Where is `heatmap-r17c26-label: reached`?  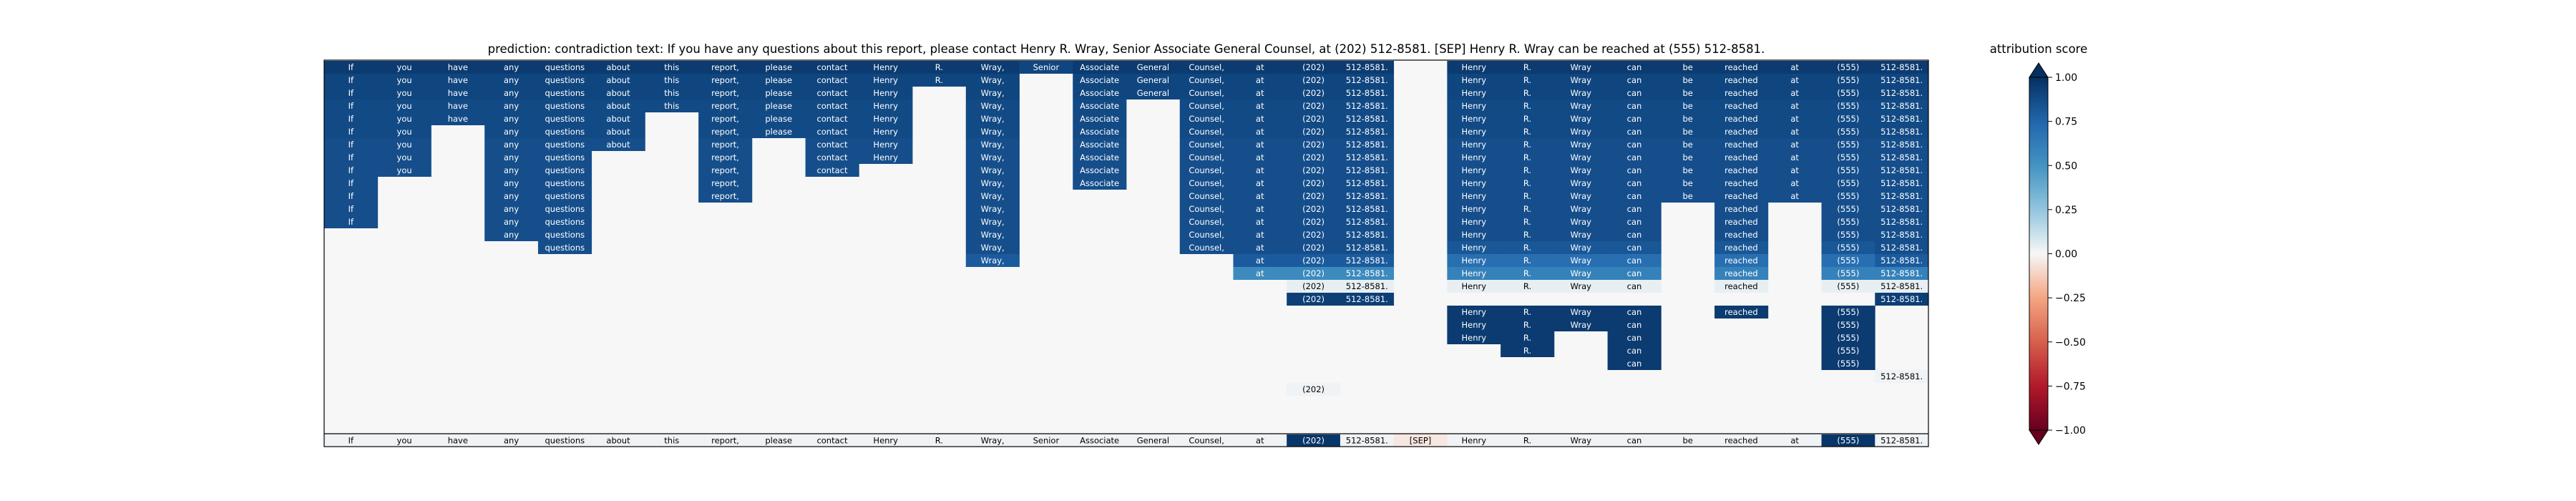
heatmap-r17c26-label: reached is located at coordinates (1741, 286).